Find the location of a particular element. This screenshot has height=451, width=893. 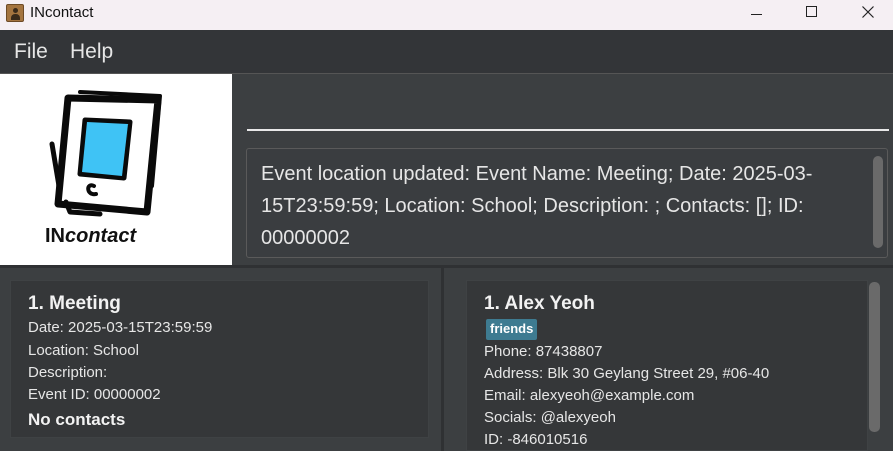

event-location: Location: School is located at coordinates (83, 350).